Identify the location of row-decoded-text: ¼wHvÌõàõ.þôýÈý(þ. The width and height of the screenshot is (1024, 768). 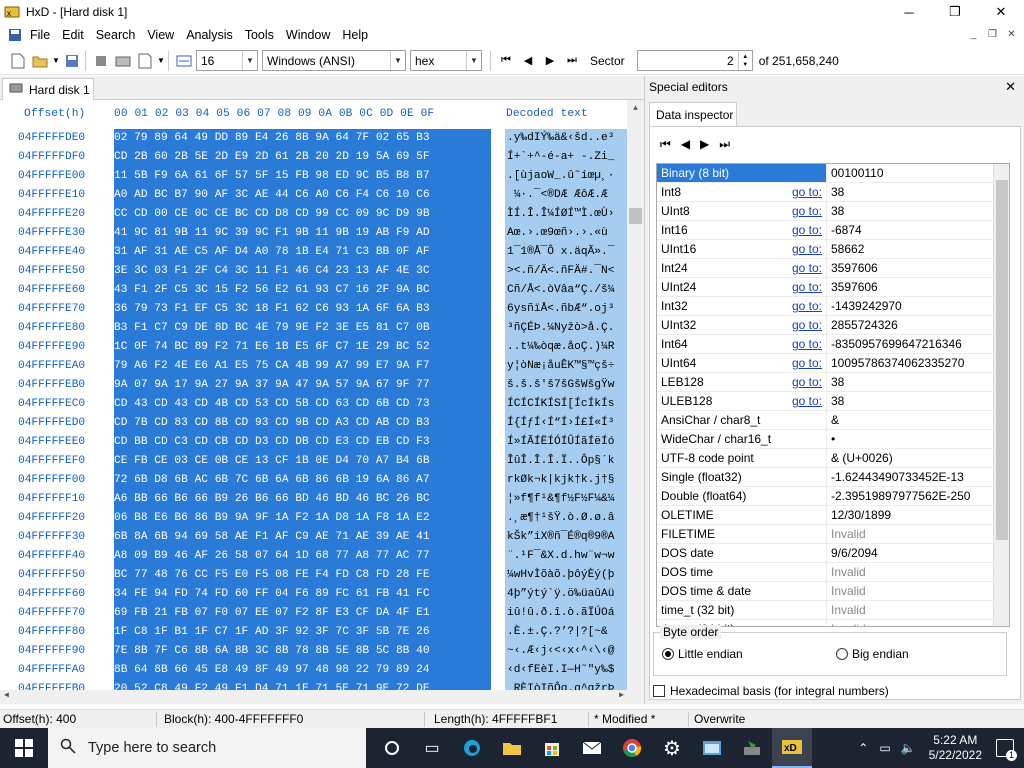
(566, 575).